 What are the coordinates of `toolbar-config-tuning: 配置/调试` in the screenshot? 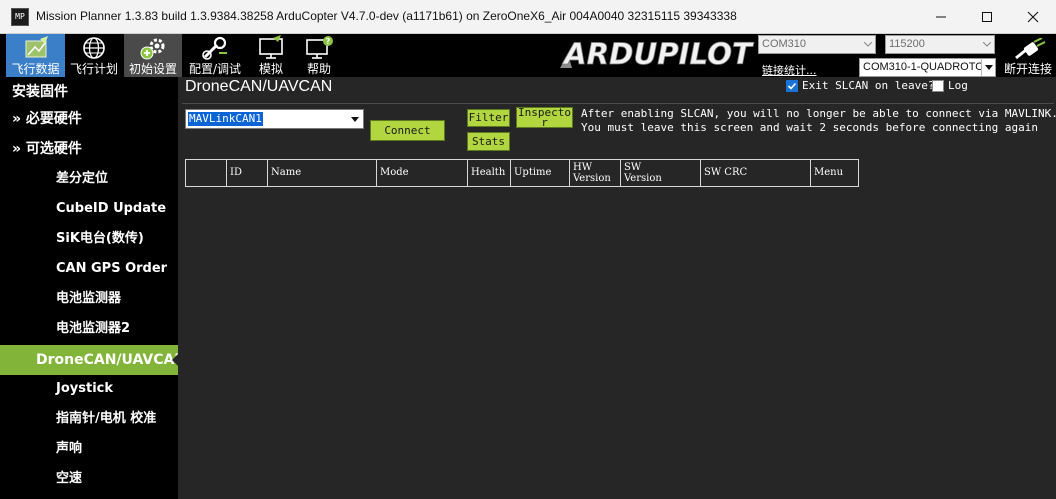 It's located at (215, 55).